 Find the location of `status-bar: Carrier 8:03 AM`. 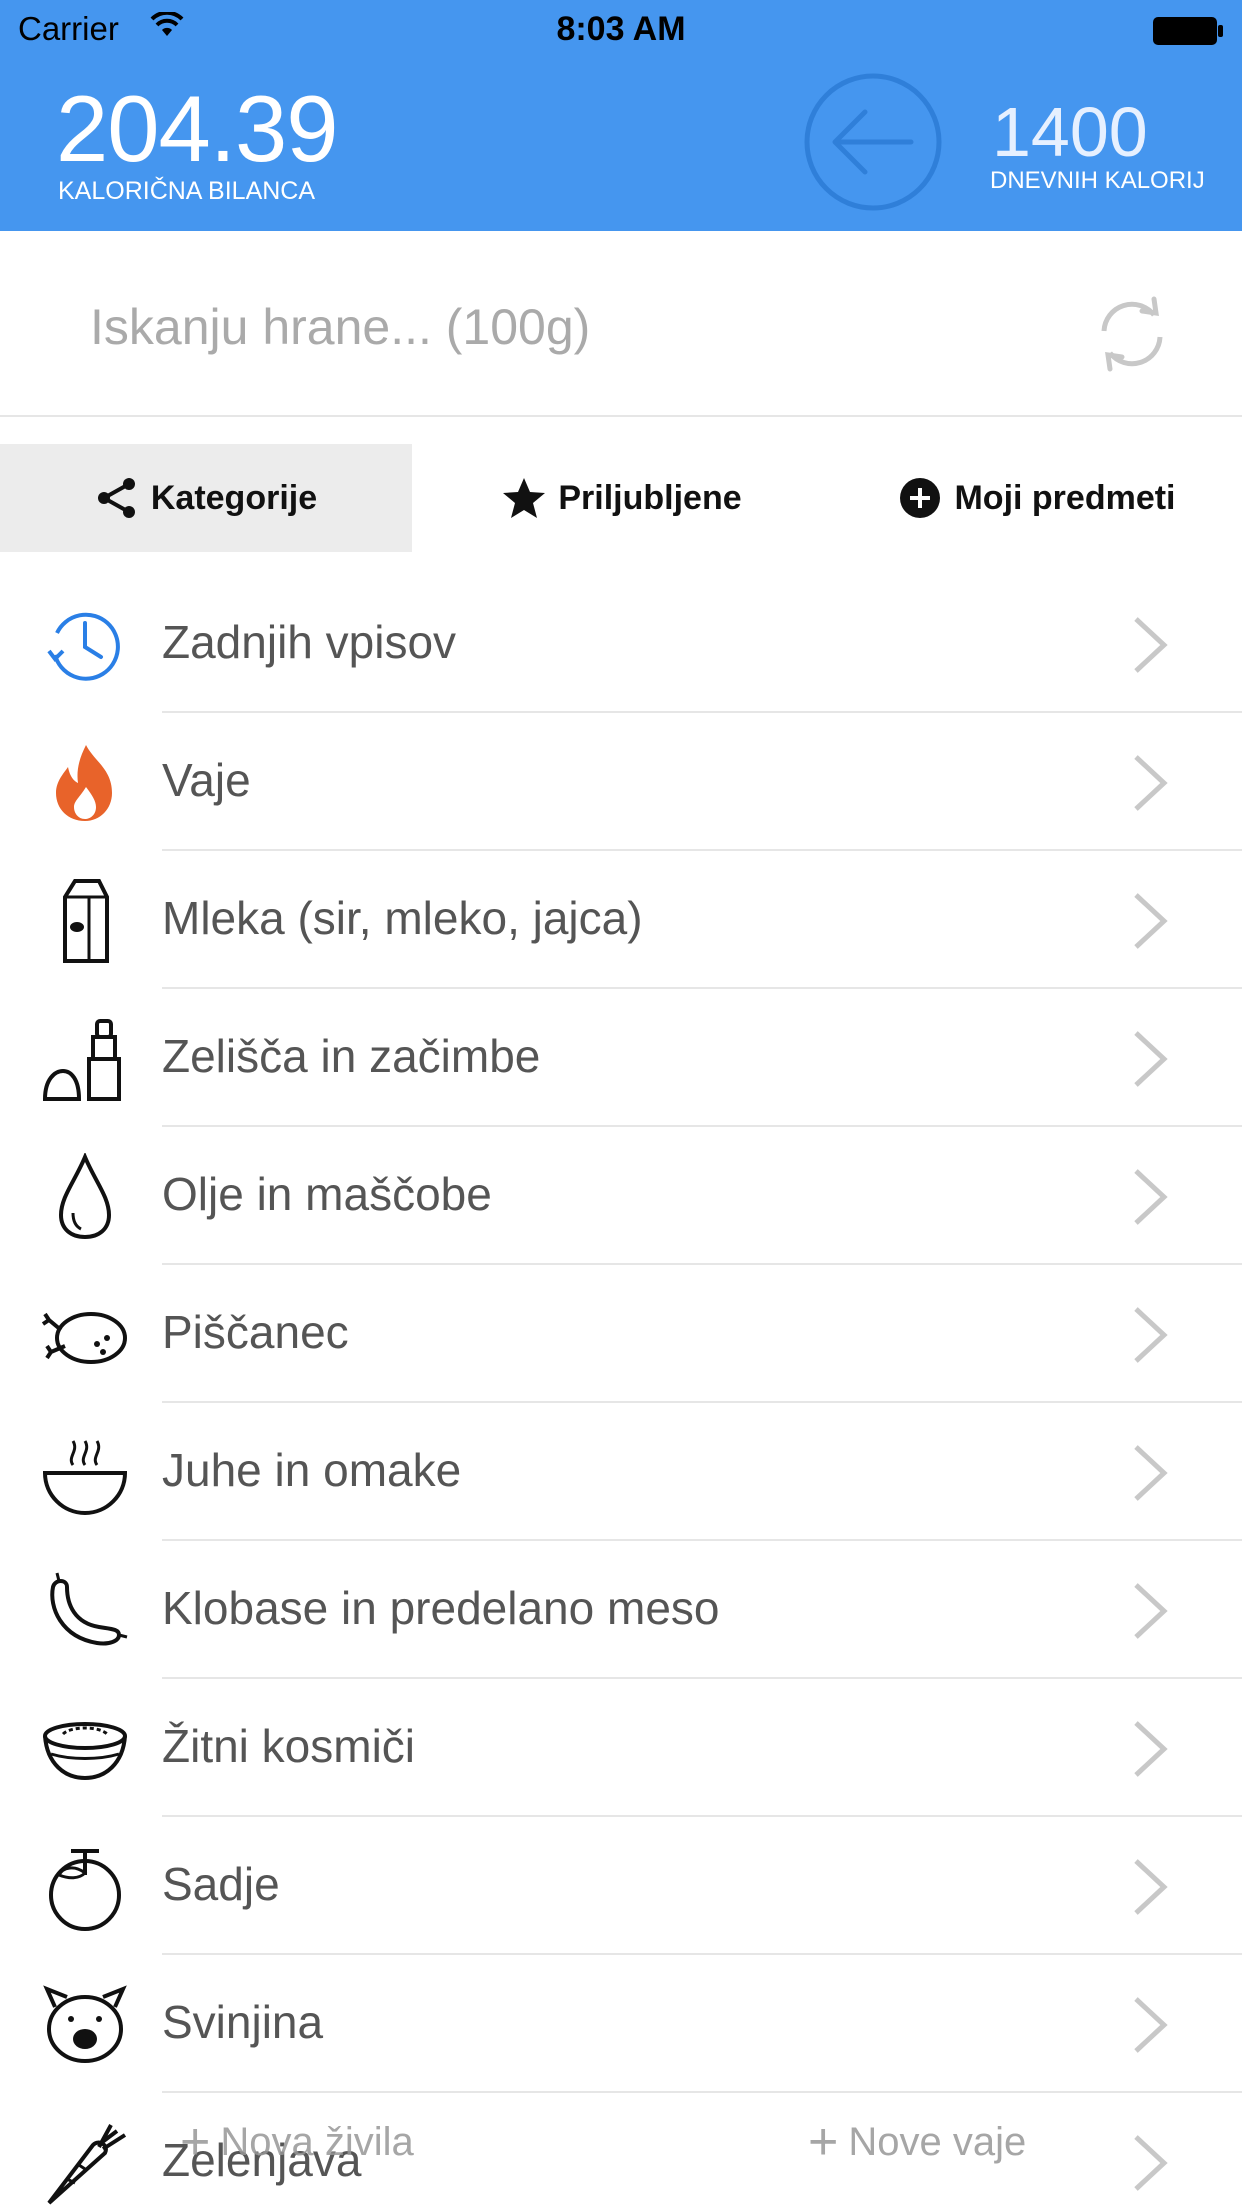

status-bar: Carrier 8:03 AM is located at coordinates (621, 30).